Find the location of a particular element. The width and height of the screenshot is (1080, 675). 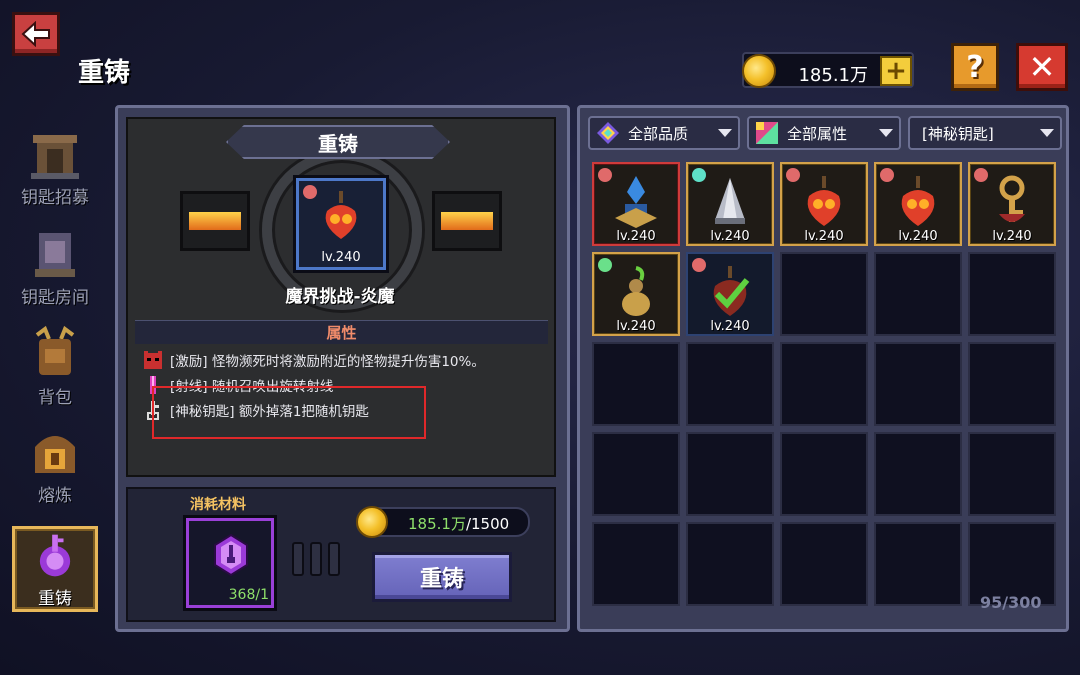

crystal-warrior-icon is located at coordinates (636, 202).